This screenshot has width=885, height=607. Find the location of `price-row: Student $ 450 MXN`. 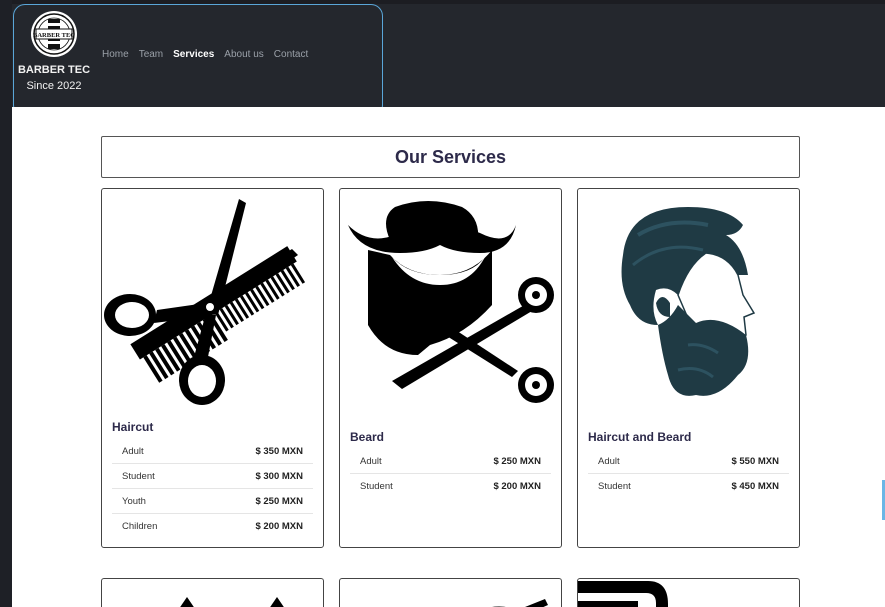

price-row: Student $ 450 MXN is located at coordinates (688, 486).